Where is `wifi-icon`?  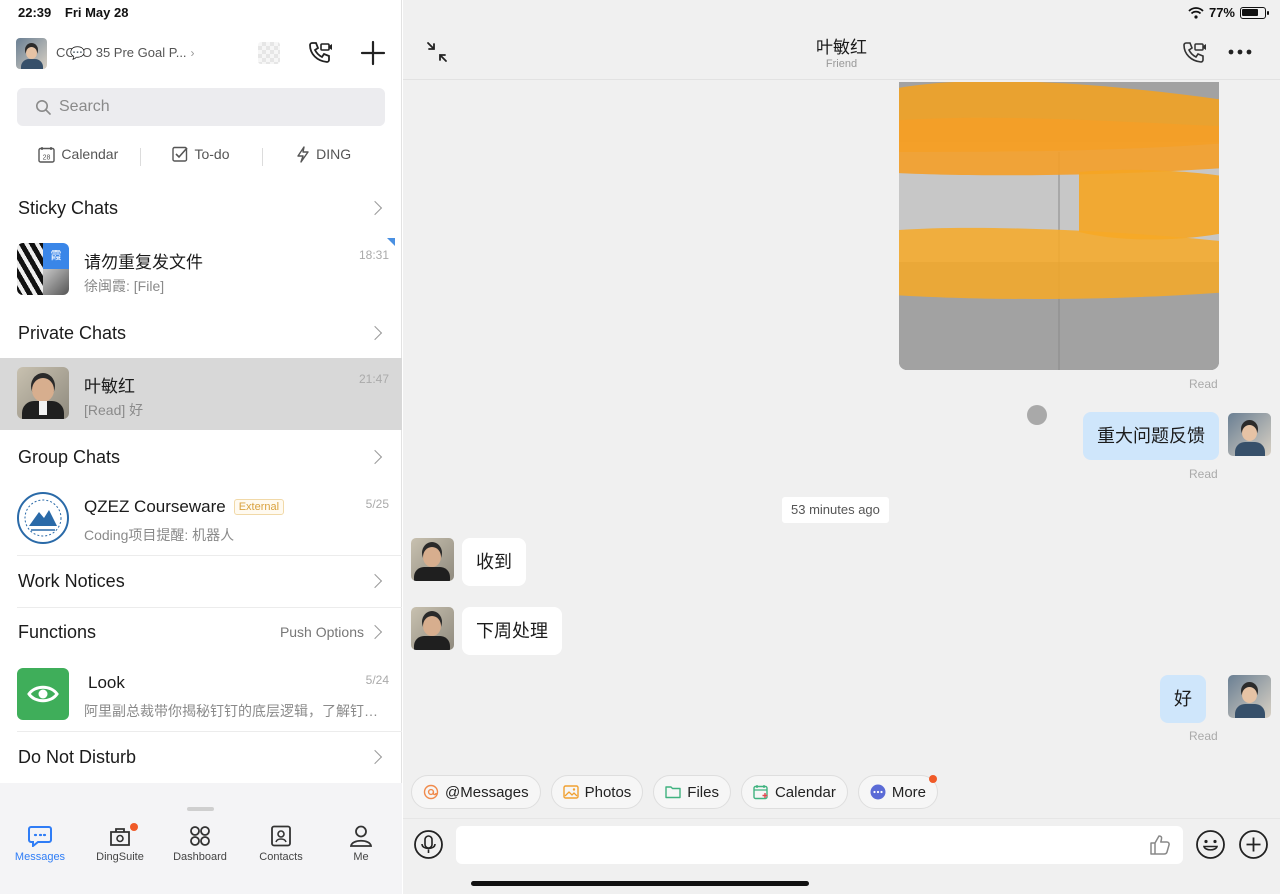
wifi-icon is located at coordinates (1196, 12).